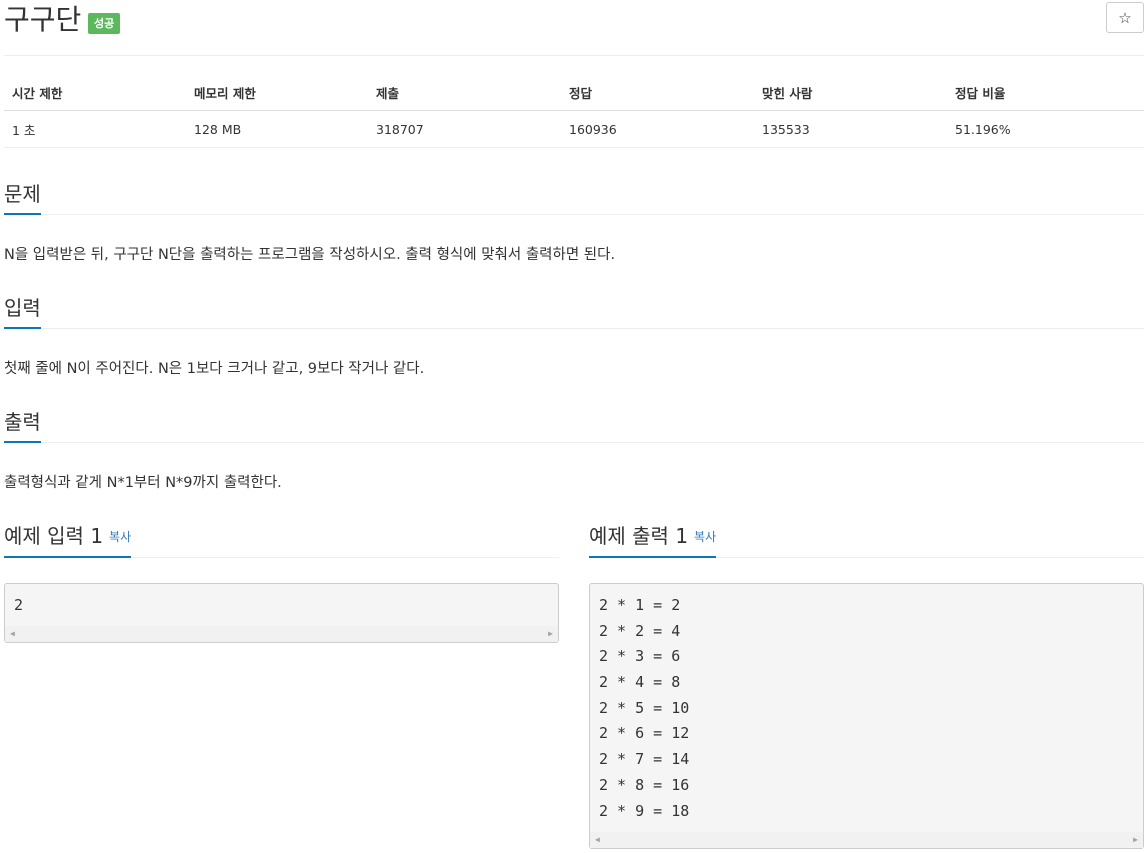  I want to click on problem-description-section: 문제, so click(574, 197).